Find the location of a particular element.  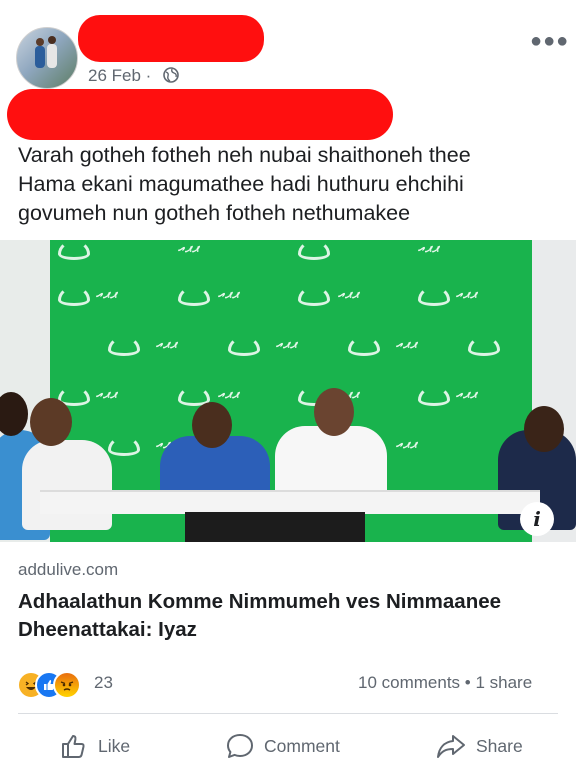

like-button: Like is located at coordinates (95, 746).